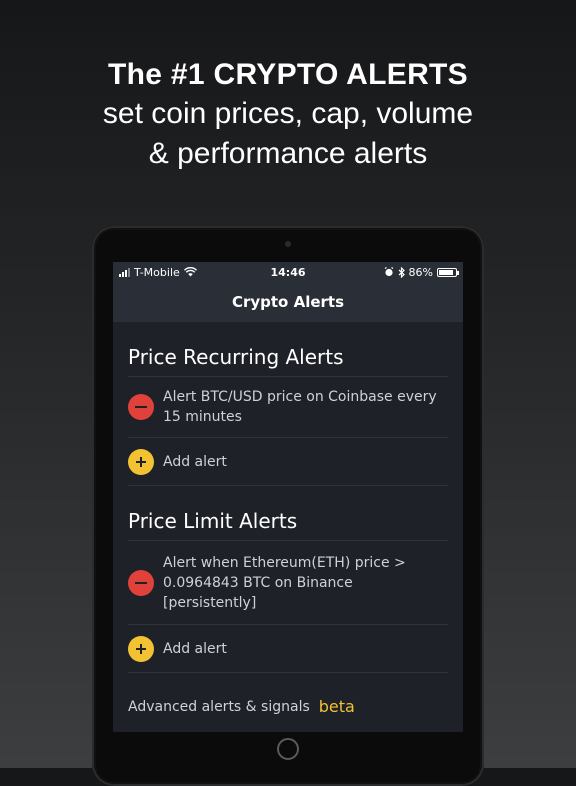  What do you see at coordinates (288, 74) in the screenshot?
I see `promo-title: The #1 CRYPTO ALERTS` at bounding box center [288, 74].